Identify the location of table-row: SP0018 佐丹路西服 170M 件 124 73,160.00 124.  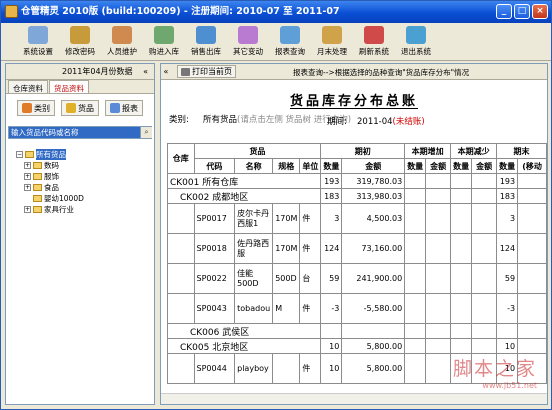
(357, 248).